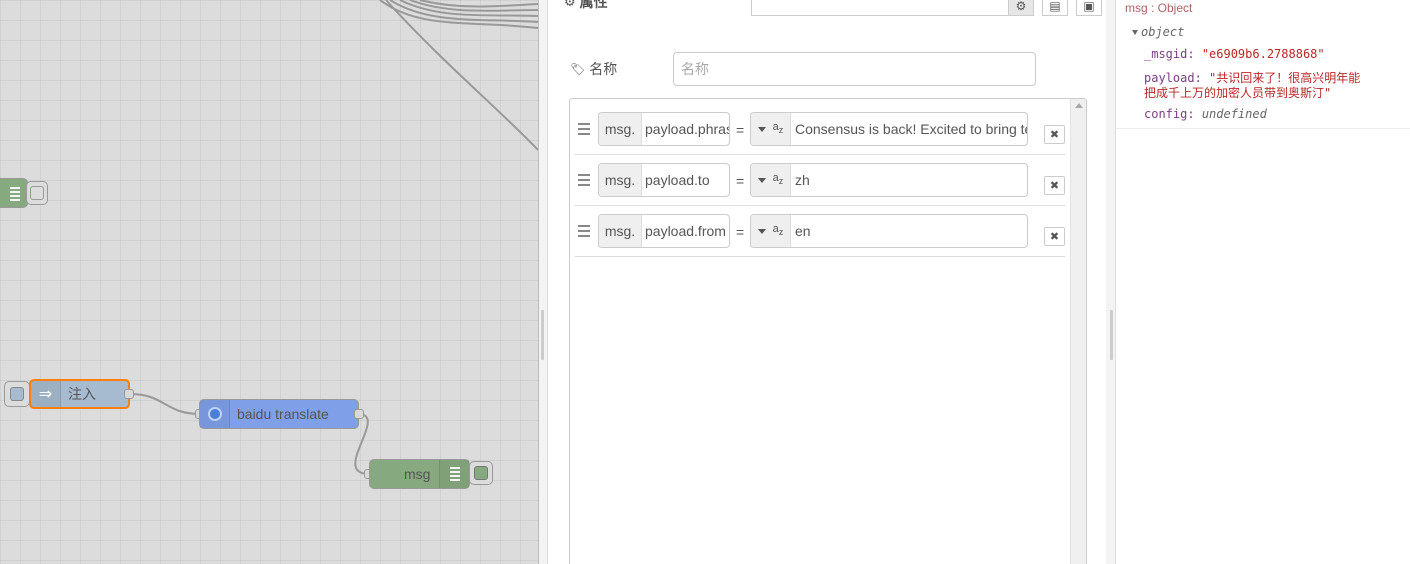 The image size is (1410, 564). Describe the element at coordinates (129, 394) in the screenshot. I see `inject-output-port` at that location.